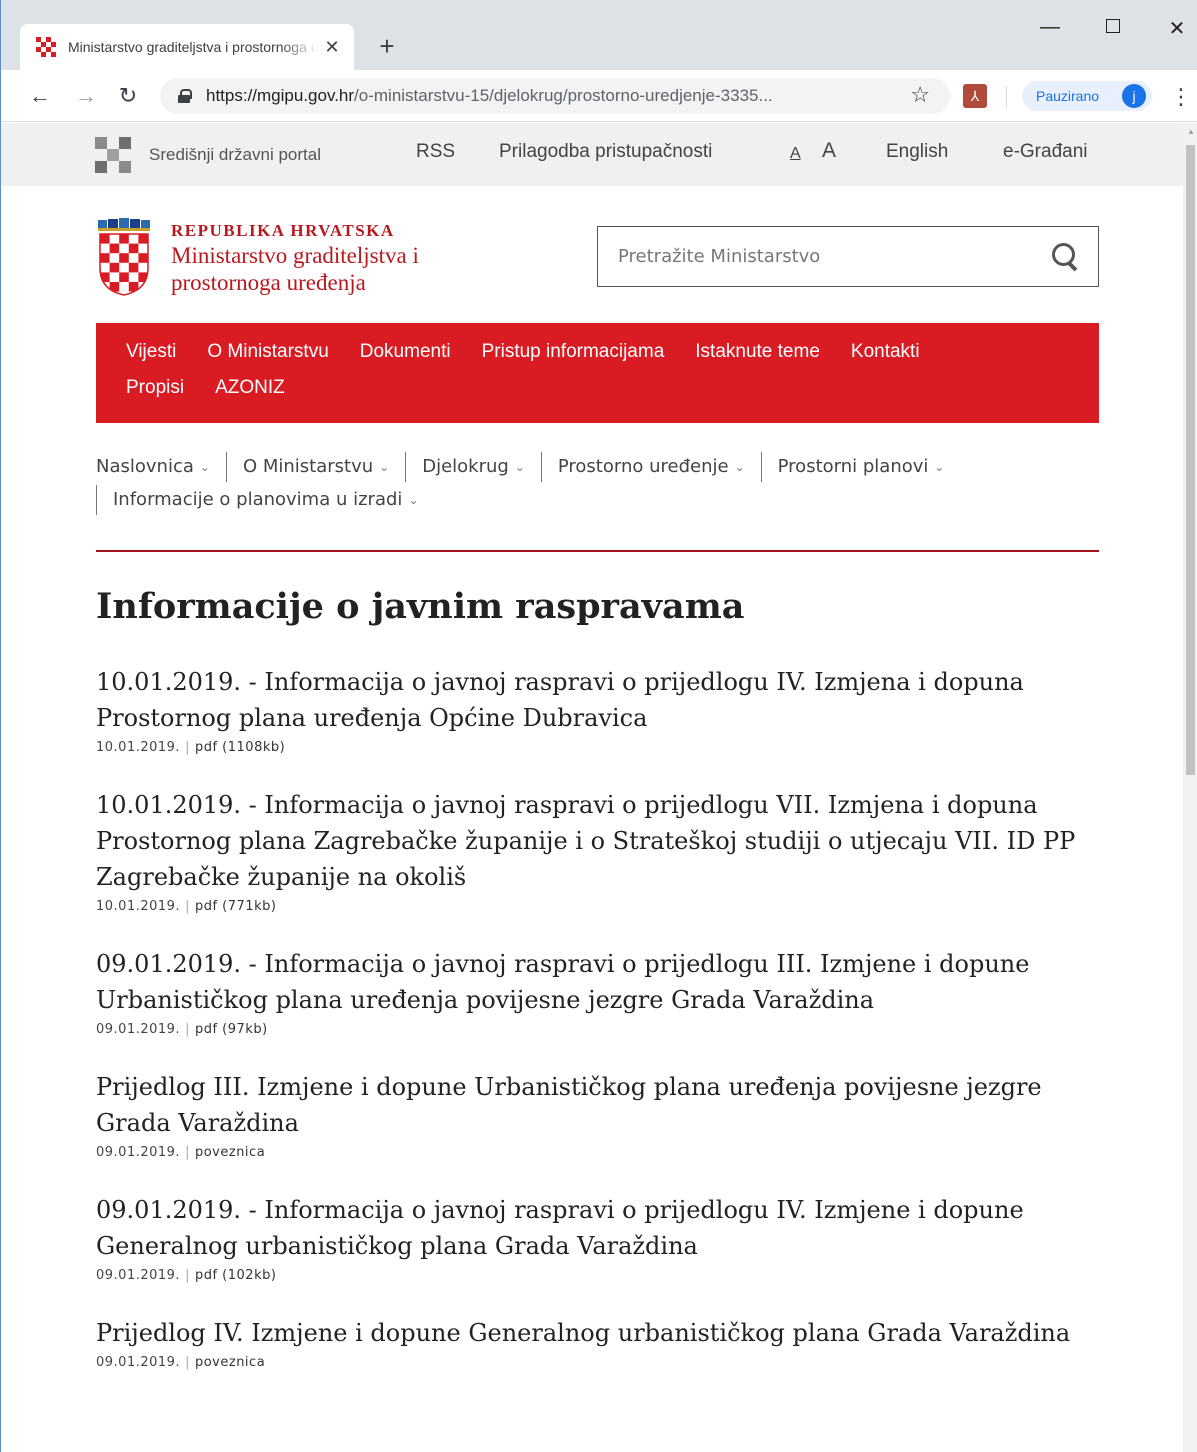 The image size is (1197, 1452). What do you see at coordinates (185, 96) in the screenshot?
I see `lock-icon` at bounding box center [185, 96].